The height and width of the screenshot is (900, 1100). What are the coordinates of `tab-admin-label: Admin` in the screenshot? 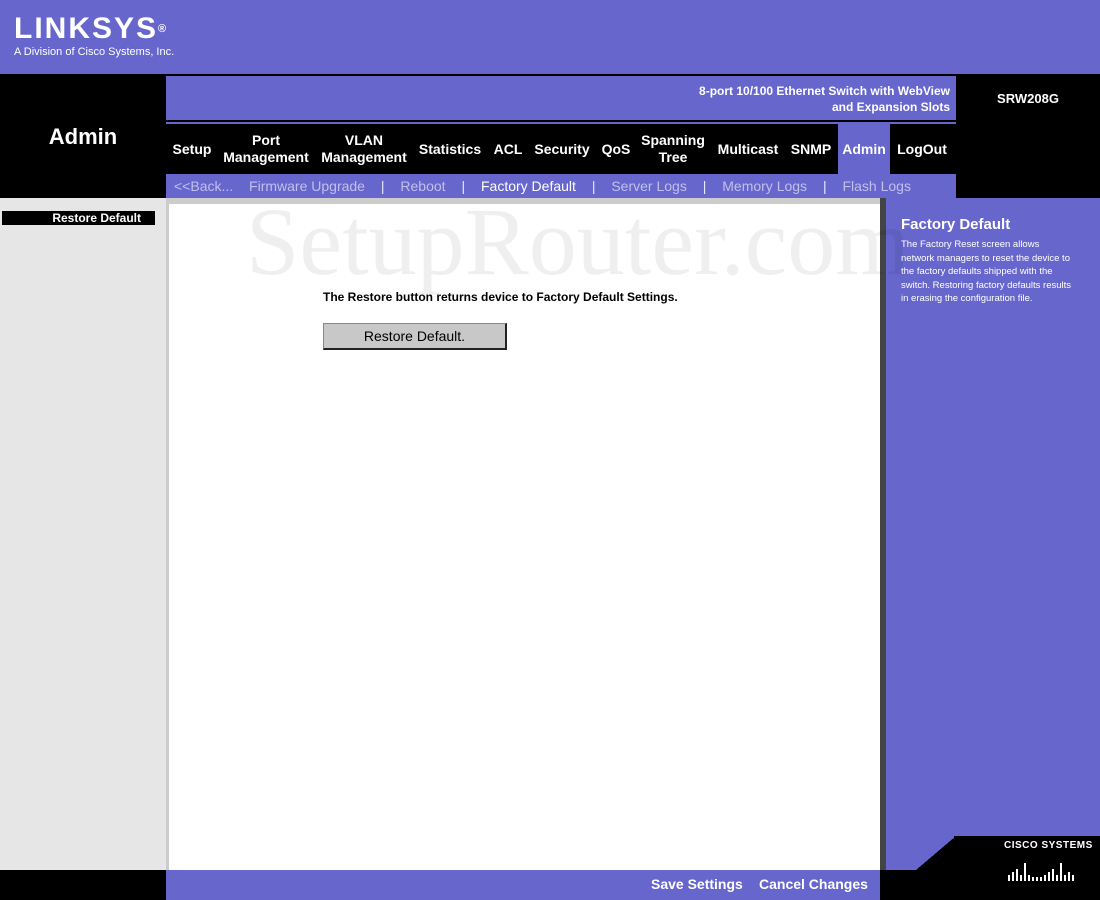 It's located at (864, 148).